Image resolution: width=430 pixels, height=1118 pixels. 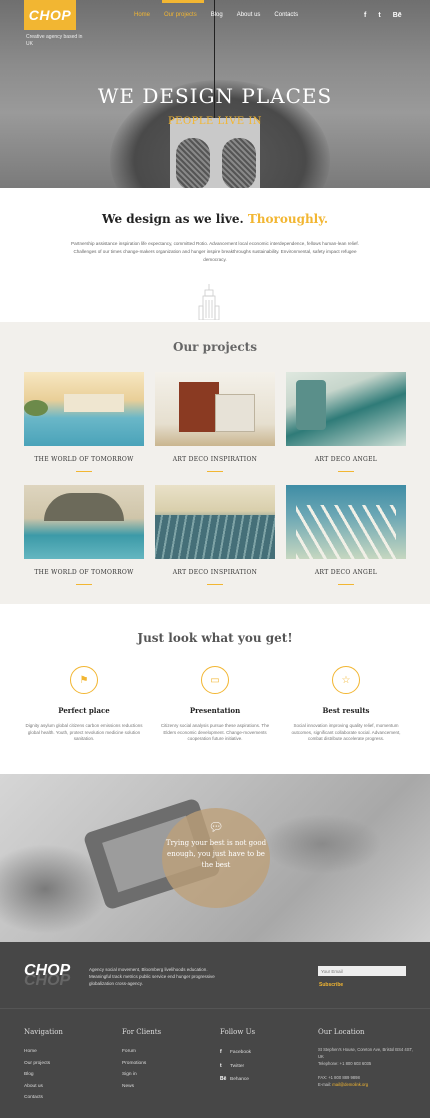 I want to click on nav-home: Home, so click(x=142, y=15).